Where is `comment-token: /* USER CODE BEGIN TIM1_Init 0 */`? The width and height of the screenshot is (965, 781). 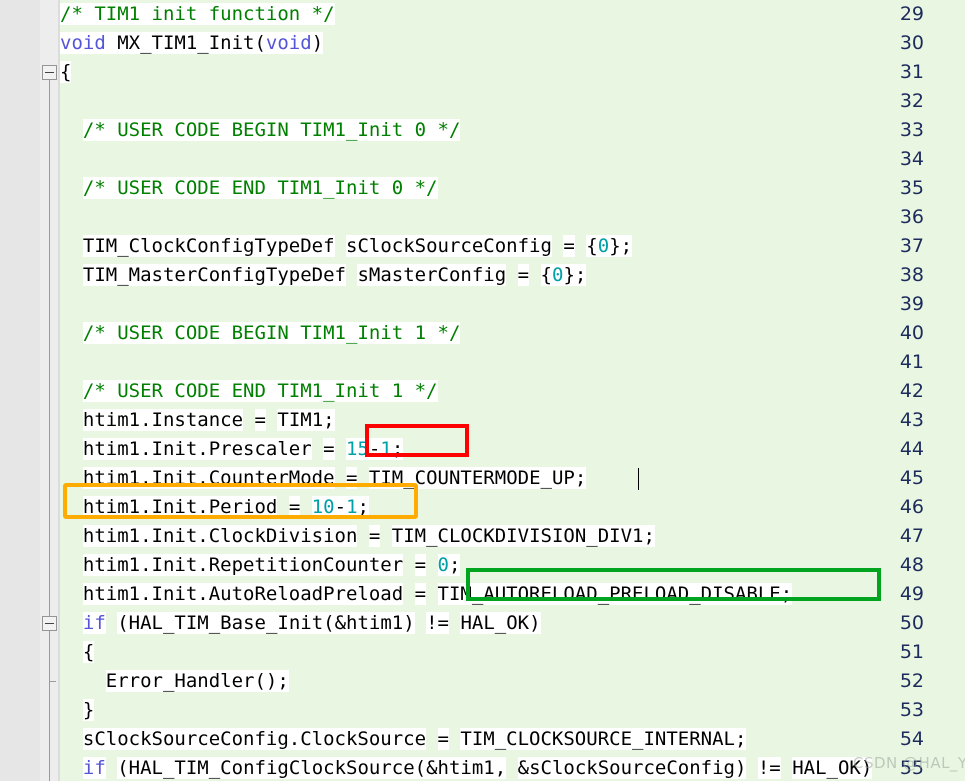
comment-token: /* USER CODE BEGIN TIM1_Init 0 */ is located at coordinates (271, 130).